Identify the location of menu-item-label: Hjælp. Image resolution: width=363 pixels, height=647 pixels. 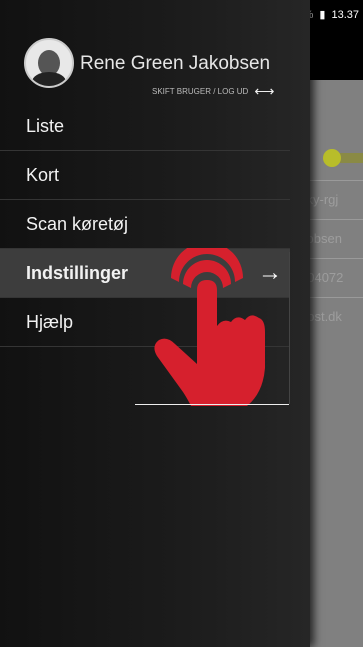
(50, 322).